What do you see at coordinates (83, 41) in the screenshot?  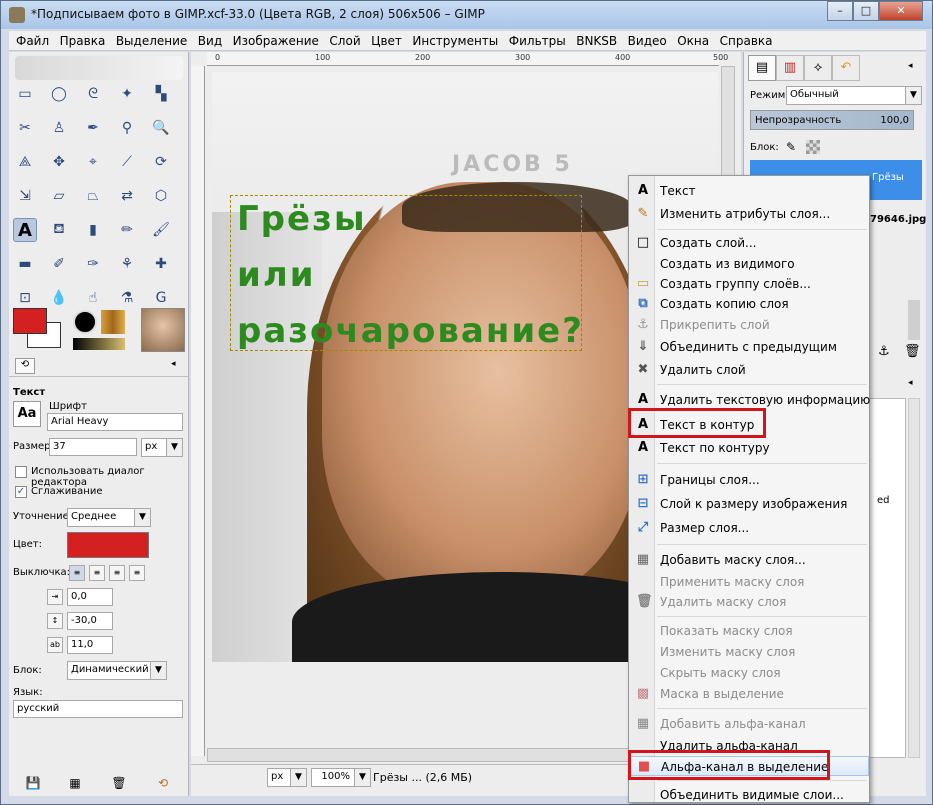 I see `menu-edit: Правка` at bounding box center [83, 41].